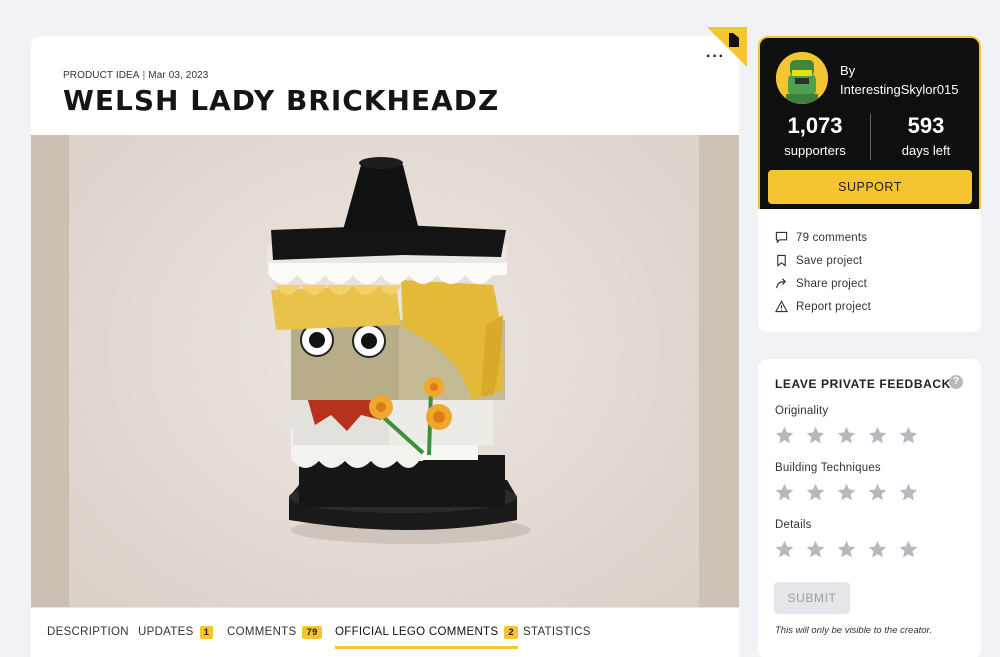  What do you see at coordinates (781, 306) in the screenshot?
I see `warning-icon` at bounding box center [781, 306].